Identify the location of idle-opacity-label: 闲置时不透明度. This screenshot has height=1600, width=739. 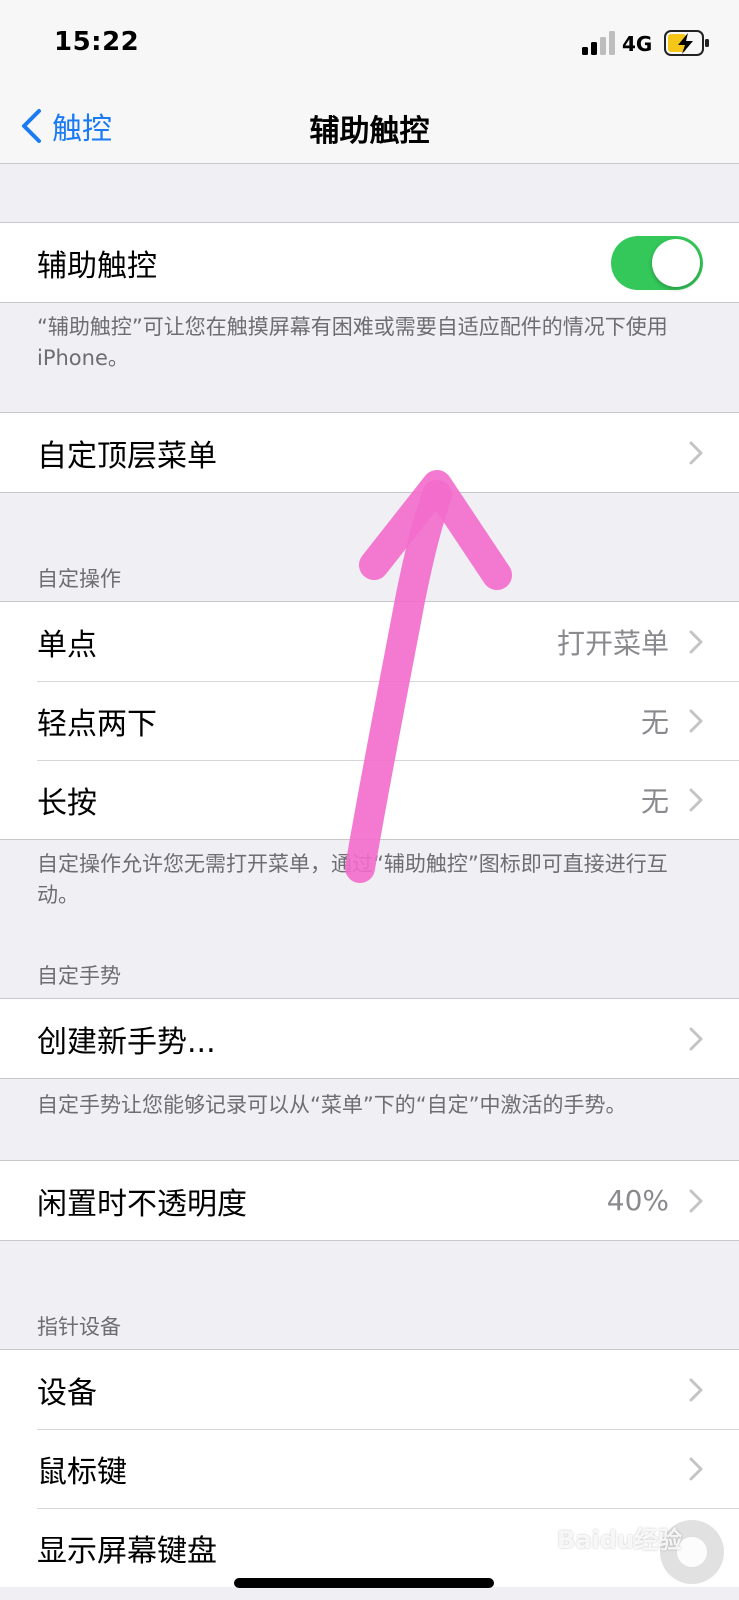
(142, 1204).